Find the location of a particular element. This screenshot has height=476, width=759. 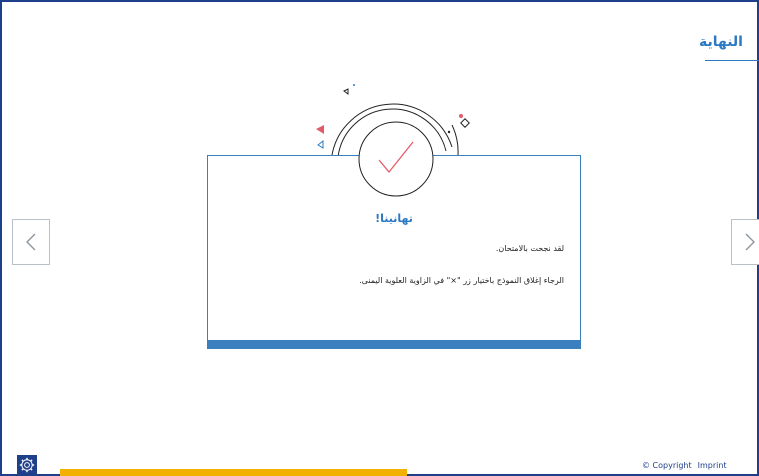

result-heading: تهانينا! is located at coordinates (394, 218).